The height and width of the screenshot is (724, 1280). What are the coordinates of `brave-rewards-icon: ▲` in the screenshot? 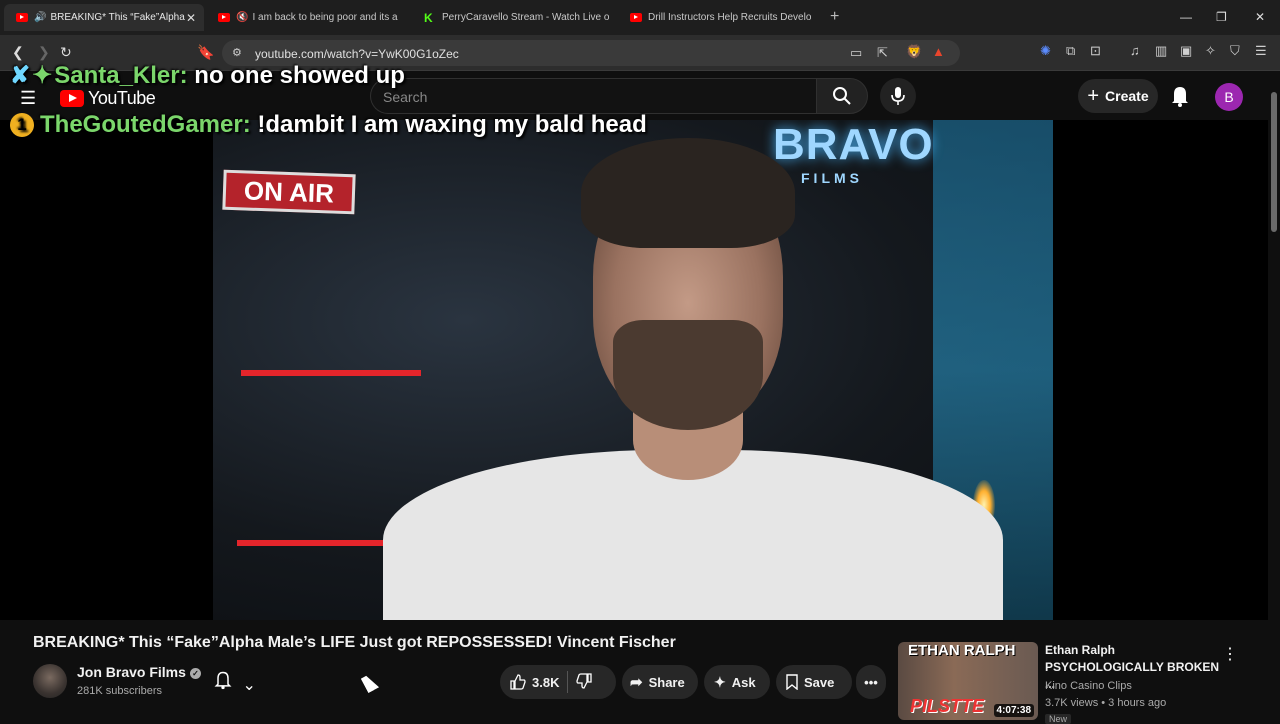 It's located at (938, 51).